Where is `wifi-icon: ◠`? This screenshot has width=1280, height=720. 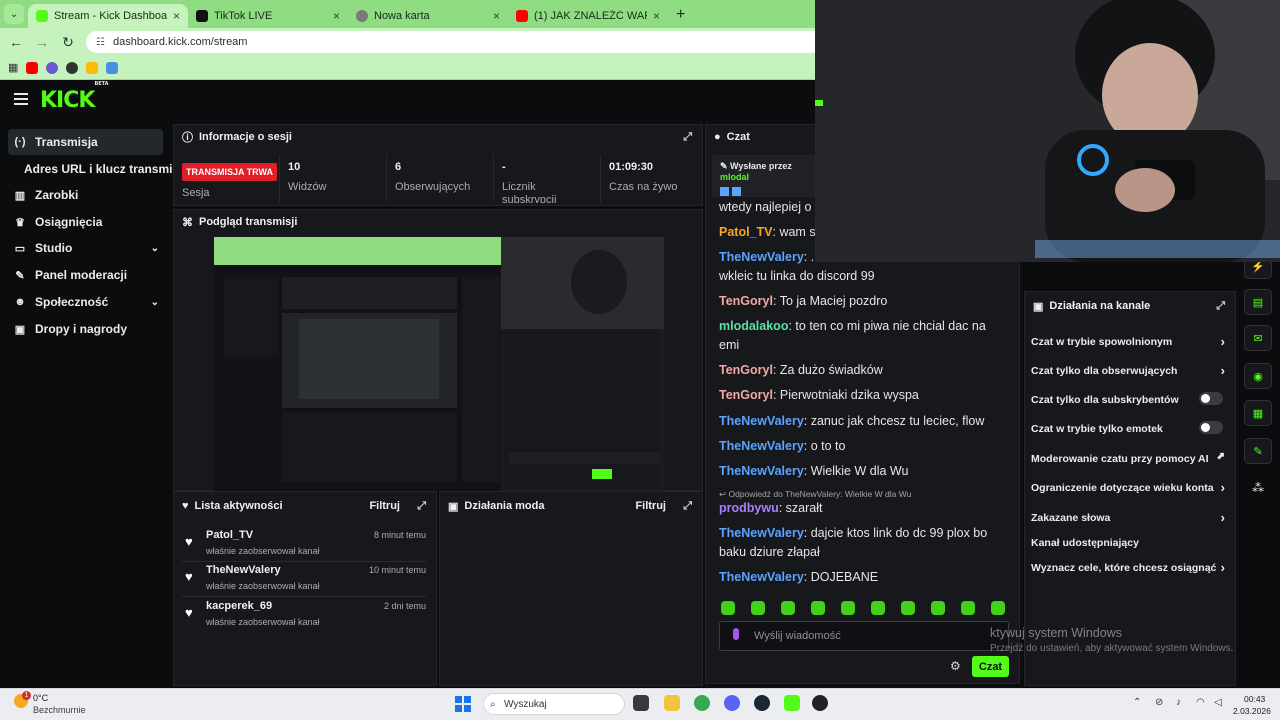
wifi-icon: ◠ is located at coordinates (1200, 702).